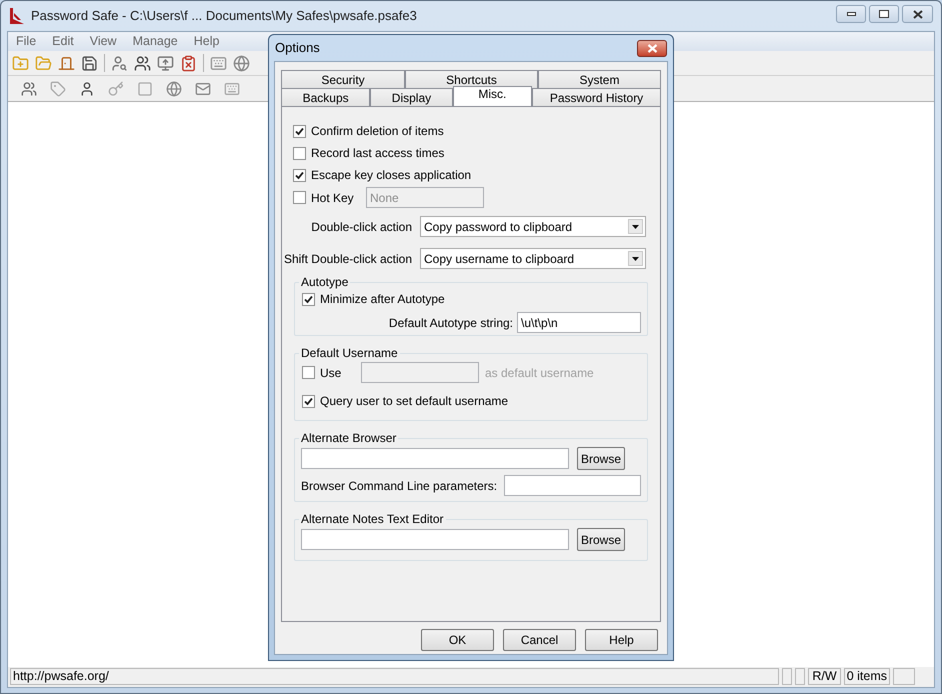 This screenshot has width=942, height=694. Describe the element at coordinates (349, 353) in the screenshot. I see `group-title: Default Username` at that location.